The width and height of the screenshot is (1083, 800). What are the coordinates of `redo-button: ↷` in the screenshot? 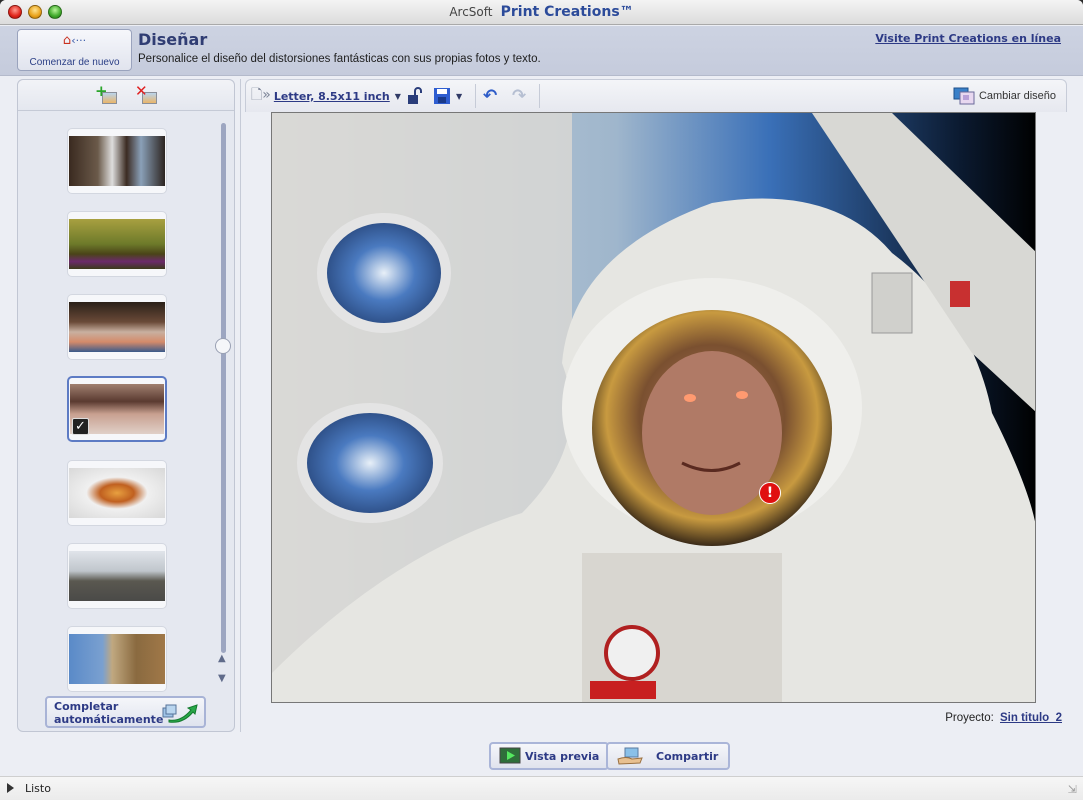 It's located at (519, 96).